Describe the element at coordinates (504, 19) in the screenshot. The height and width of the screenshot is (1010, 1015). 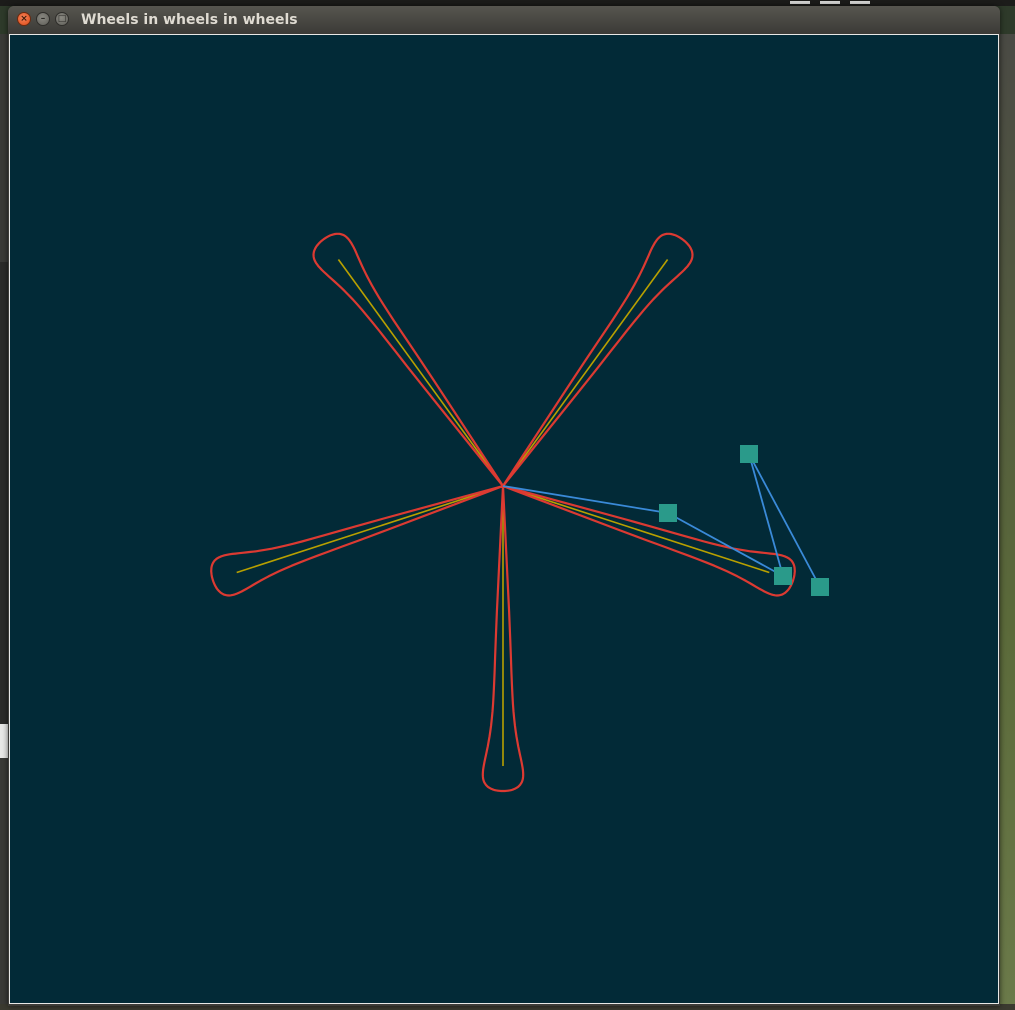
I see `window-titlebar: × – □ Wheels in wheels in wheels` at that location.